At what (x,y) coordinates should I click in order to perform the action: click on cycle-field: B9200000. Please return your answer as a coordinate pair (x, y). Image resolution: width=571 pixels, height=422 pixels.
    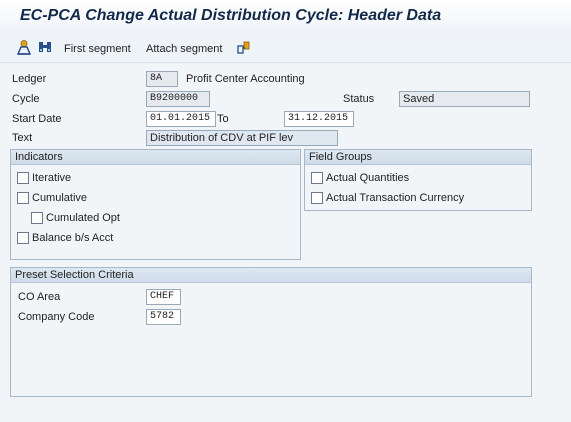
    Looking at the image, I should click on (178, 99).